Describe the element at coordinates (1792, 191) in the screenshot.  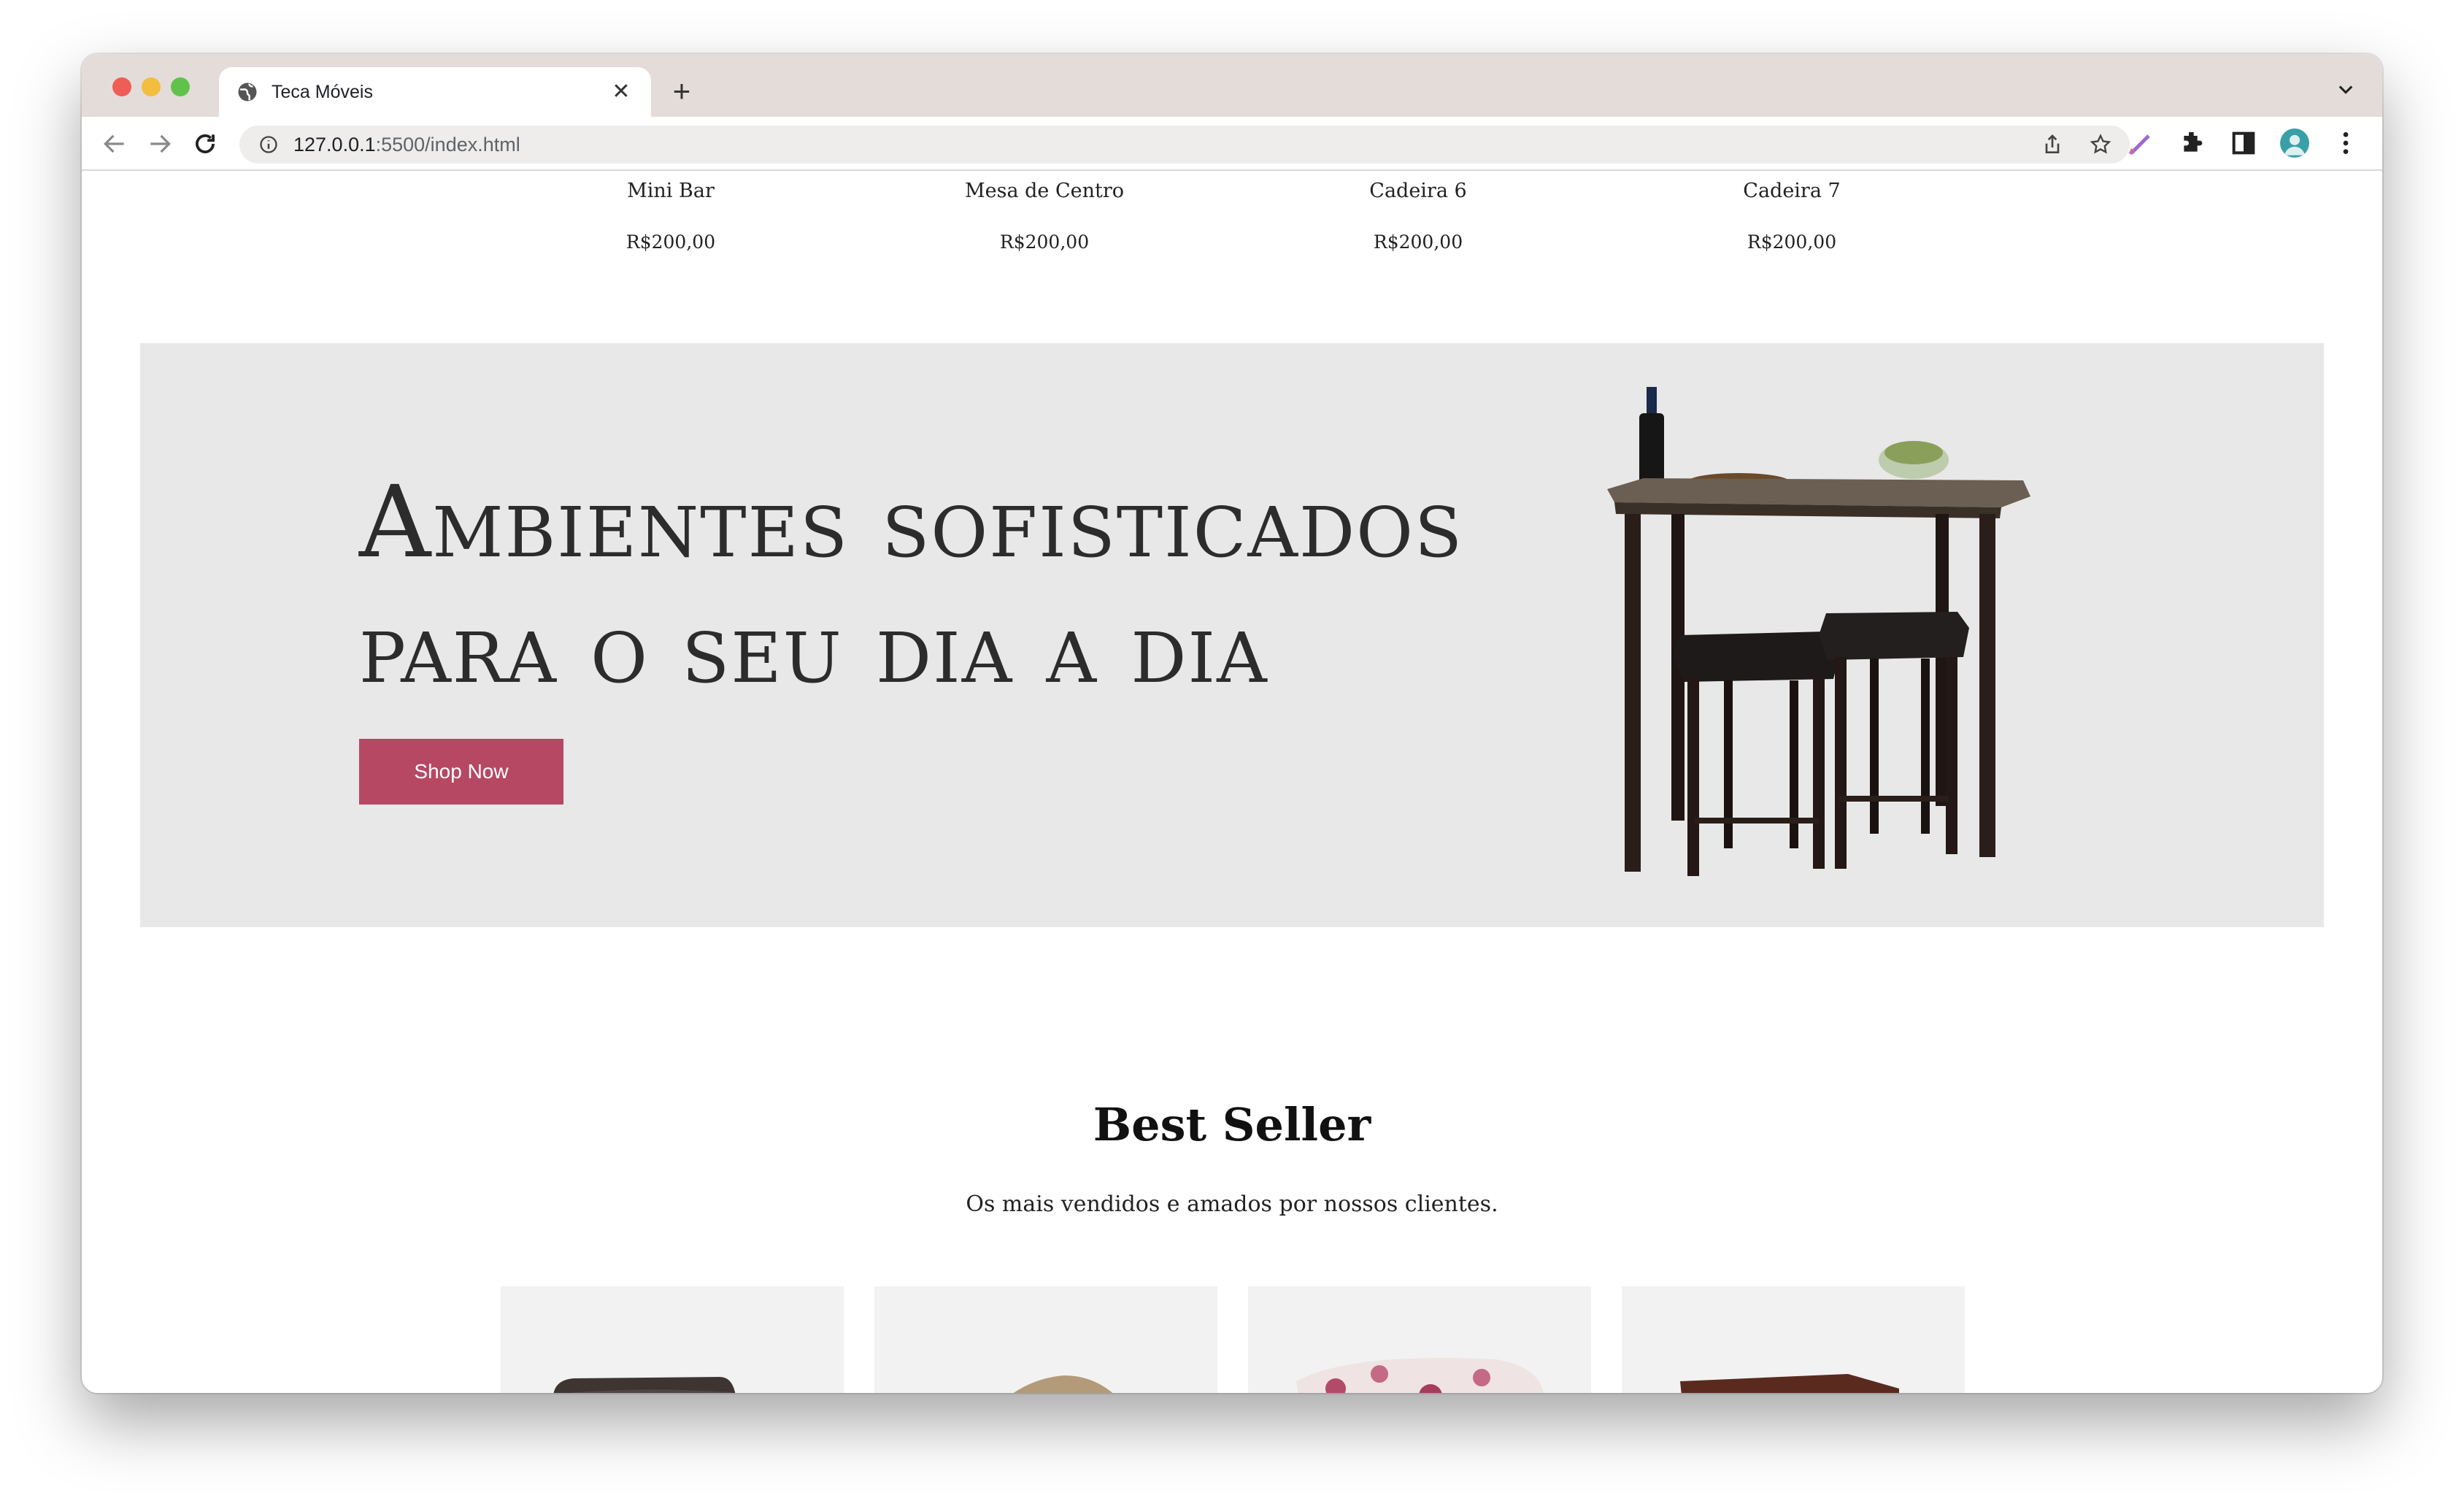
I see `product-name: Cadeira 7` at that location.